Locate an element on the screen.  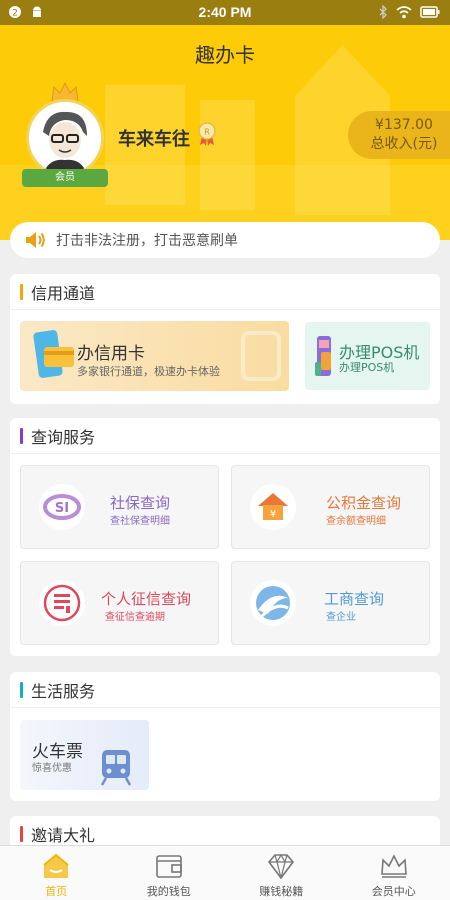
social-security-icon: SI is located at coordinates (62, 507).